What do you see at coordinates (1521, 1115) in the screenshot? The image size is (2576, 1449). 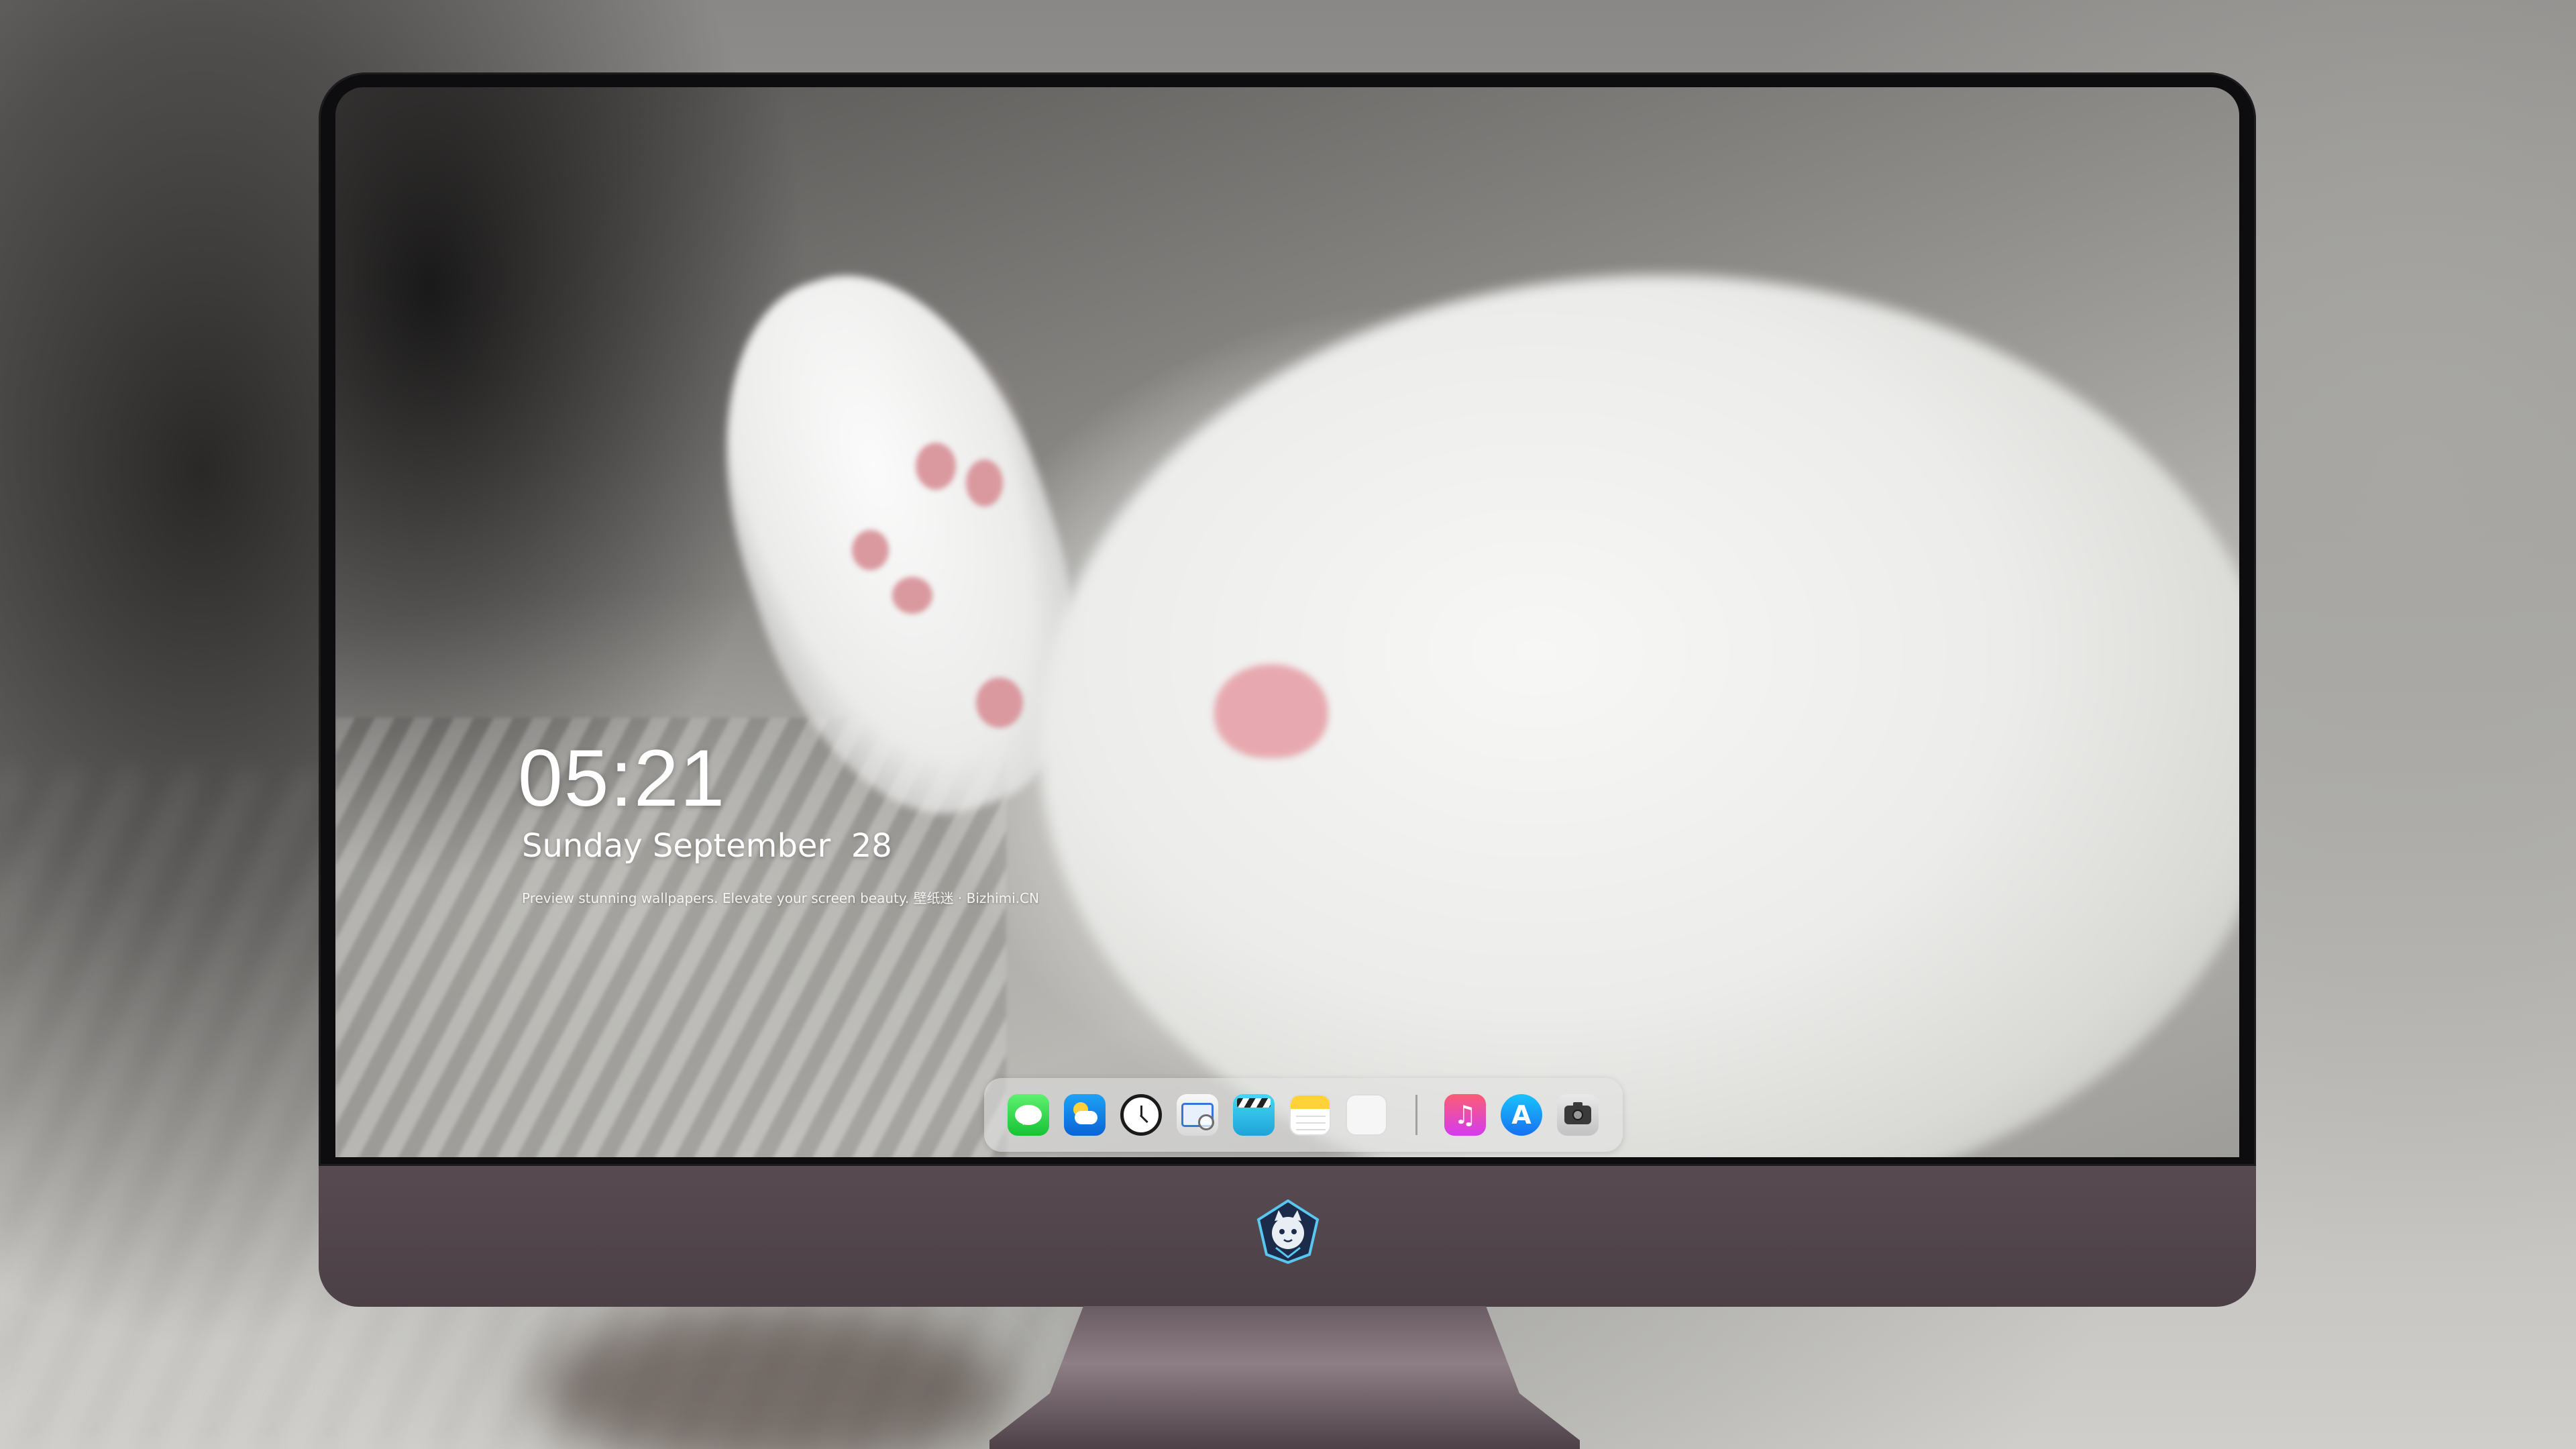 I see `app-store-icon: A` at bounding box center [1521, 1115].